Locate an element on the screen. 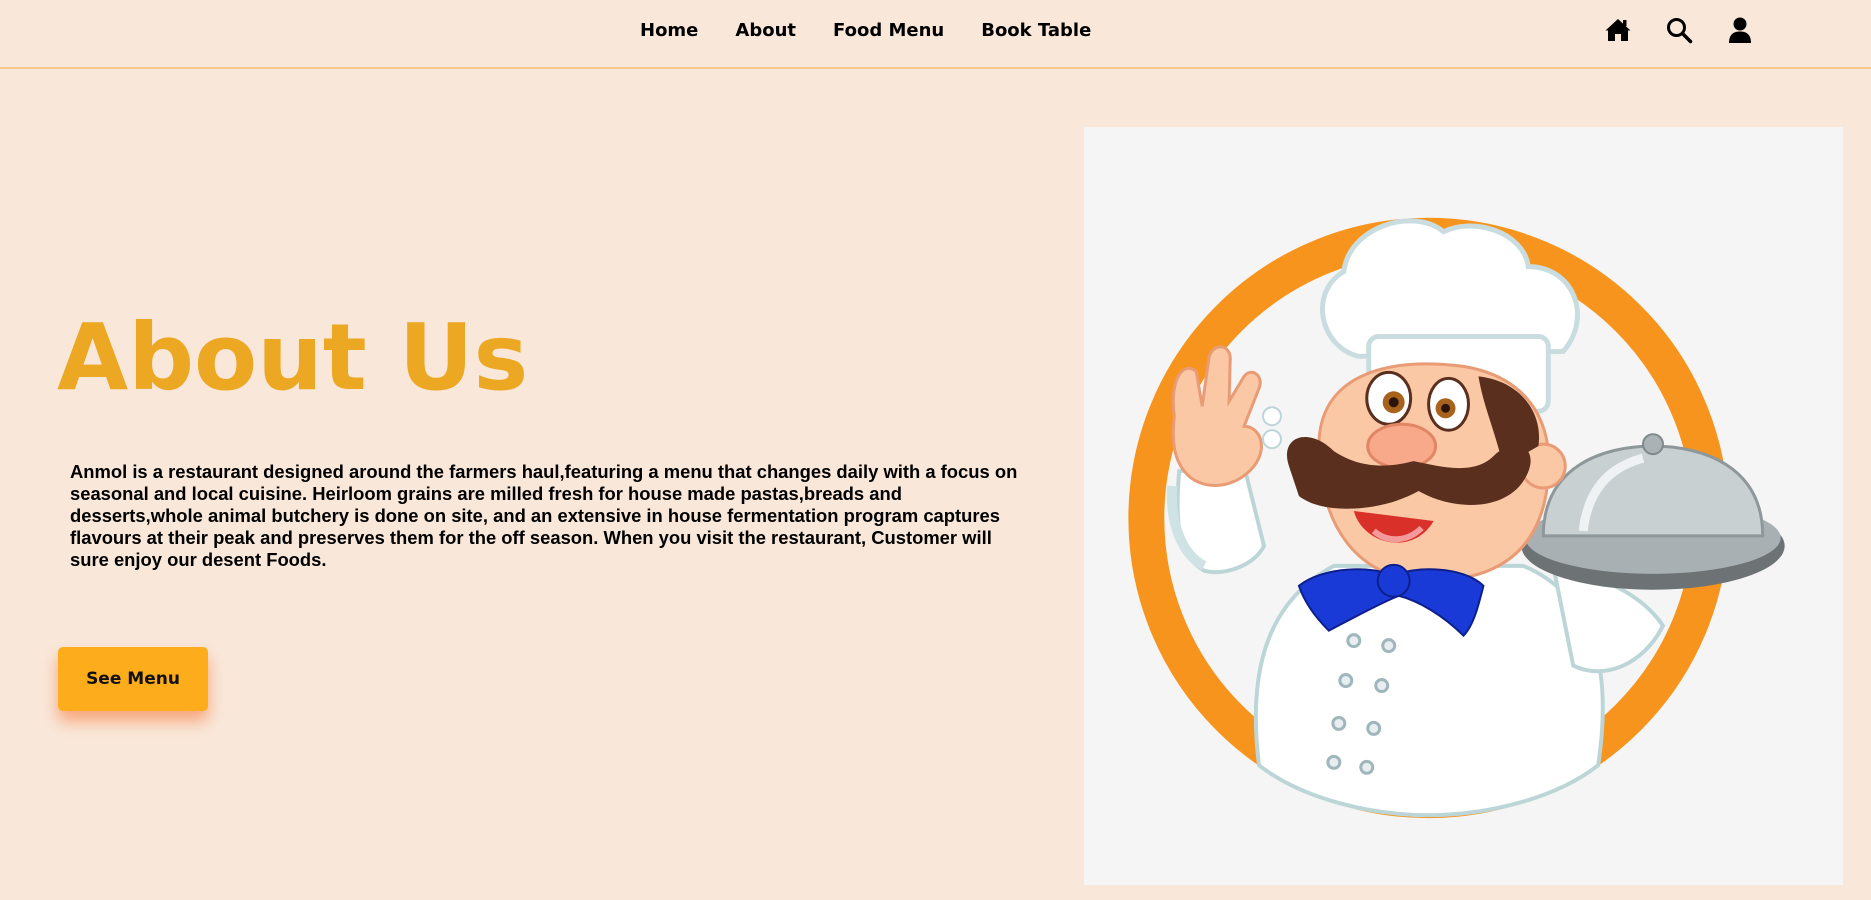 This screenshot has height=900, width=1871. nav-link-book-table: Book Table is located at coordinates (1036, 30).